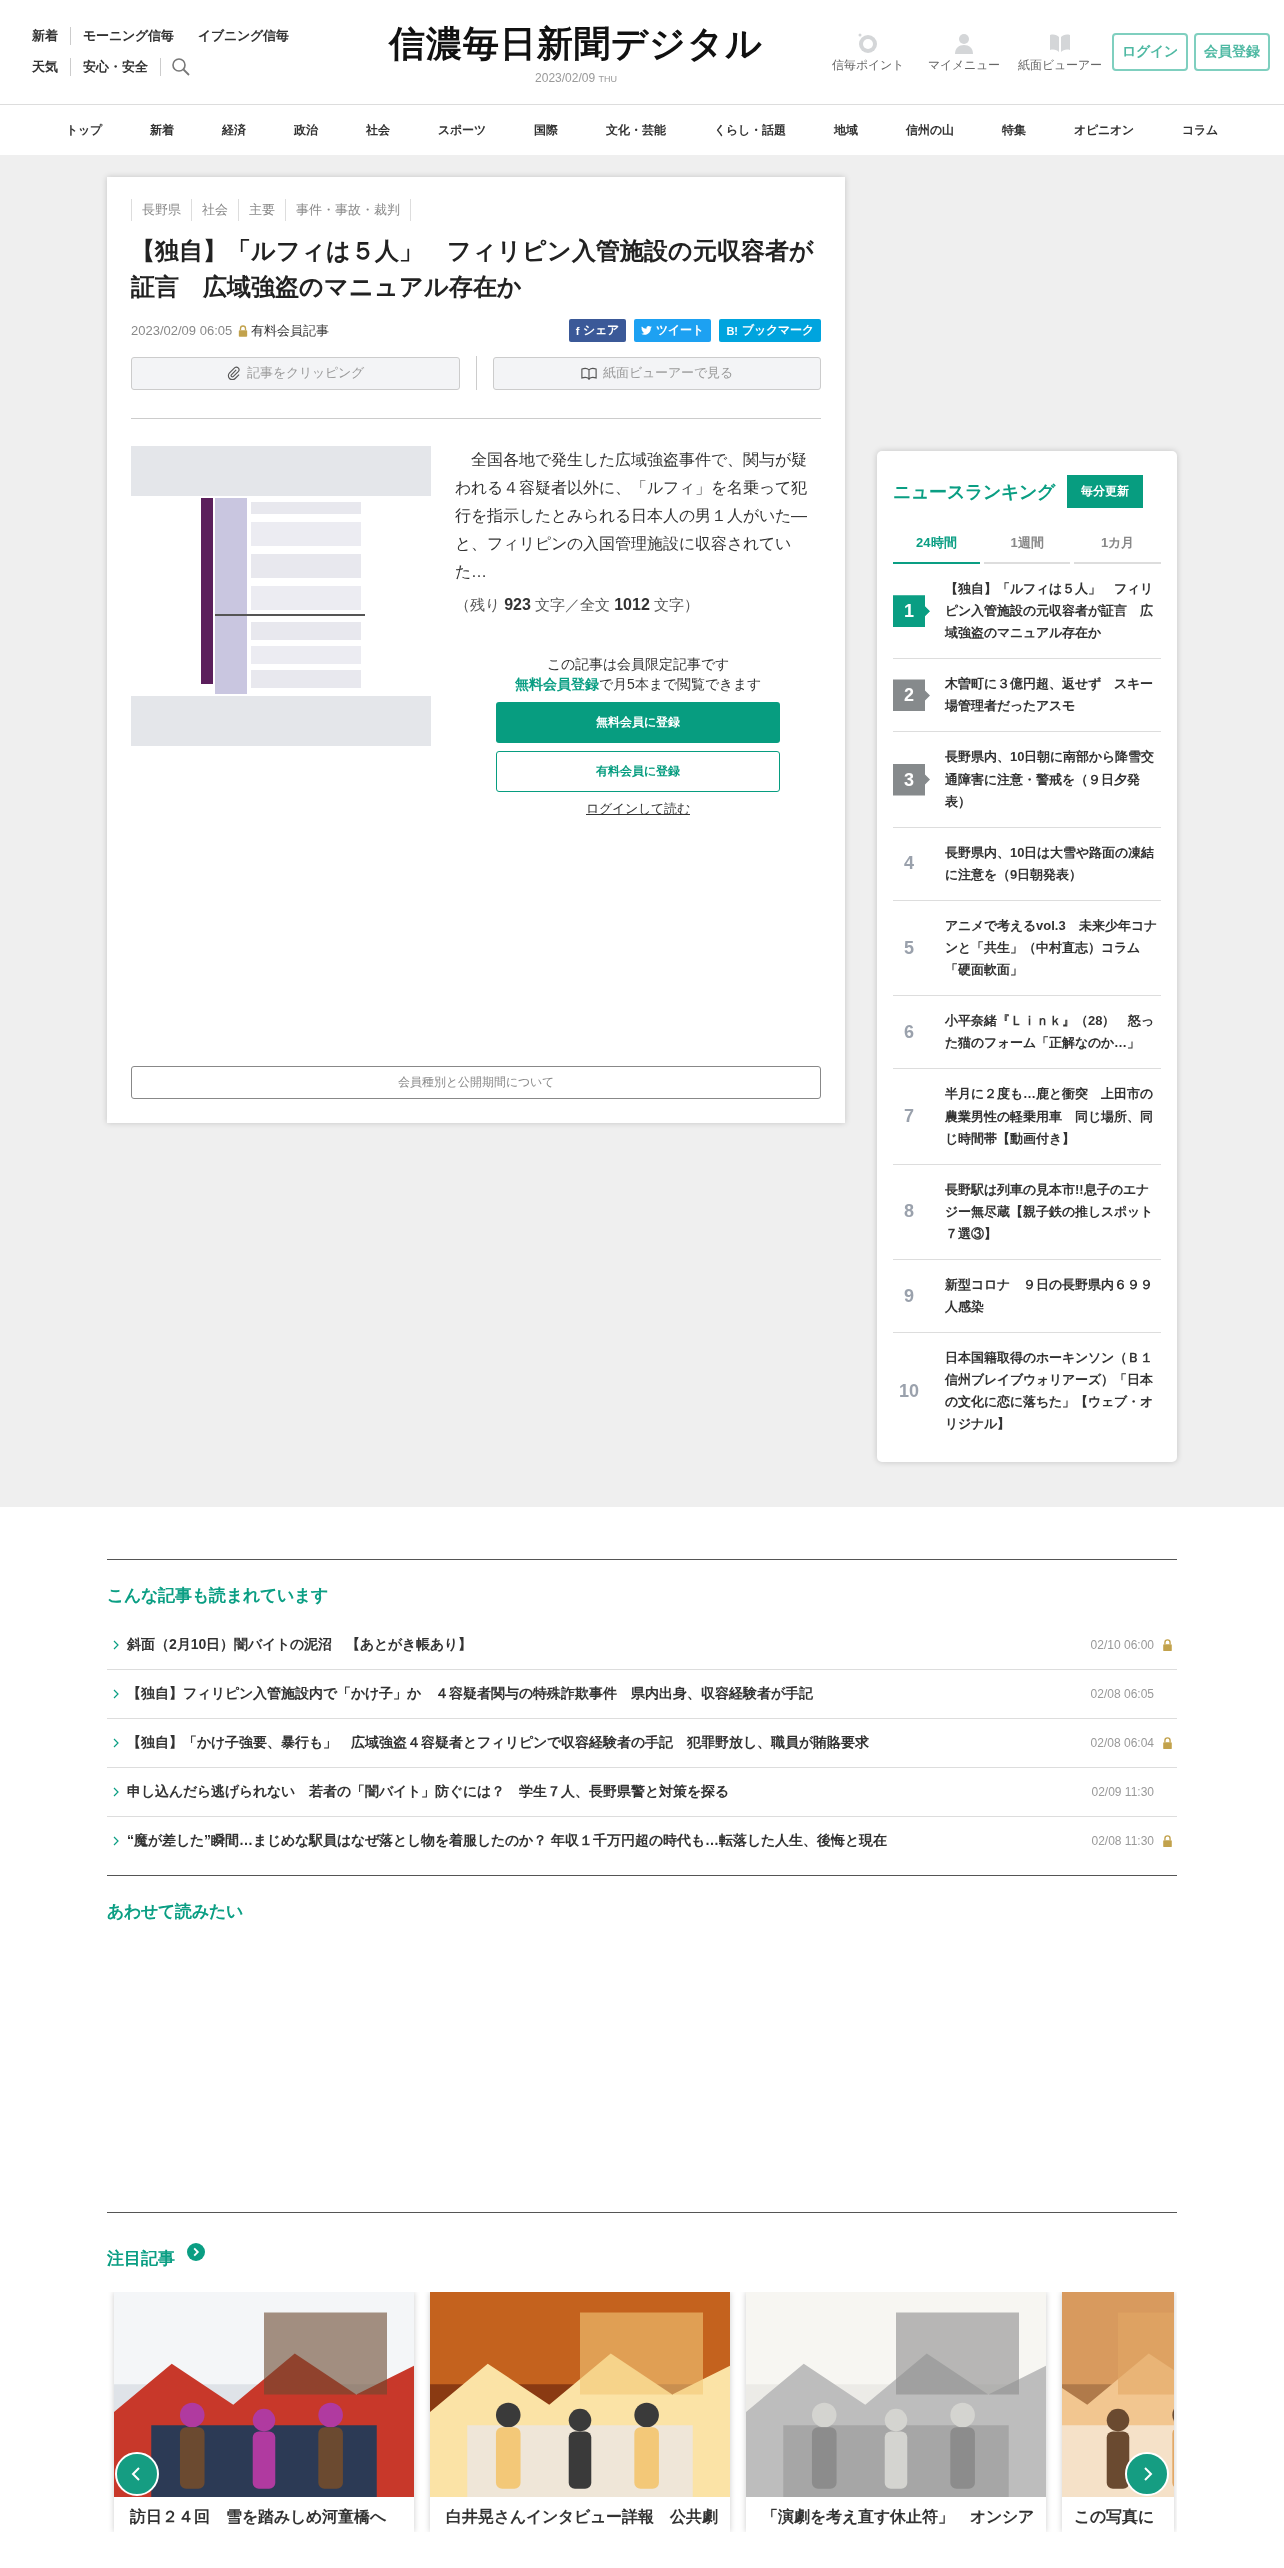 The image size is (1284, 2568). What do you see at coordinates (1050, 779) in the screenshot?
I see `ranking-item-title: 長野県内、10日朝に南部から降雪交通障害に注意・警戒を（９日夕発表）` at bounding box center [1050, 779].